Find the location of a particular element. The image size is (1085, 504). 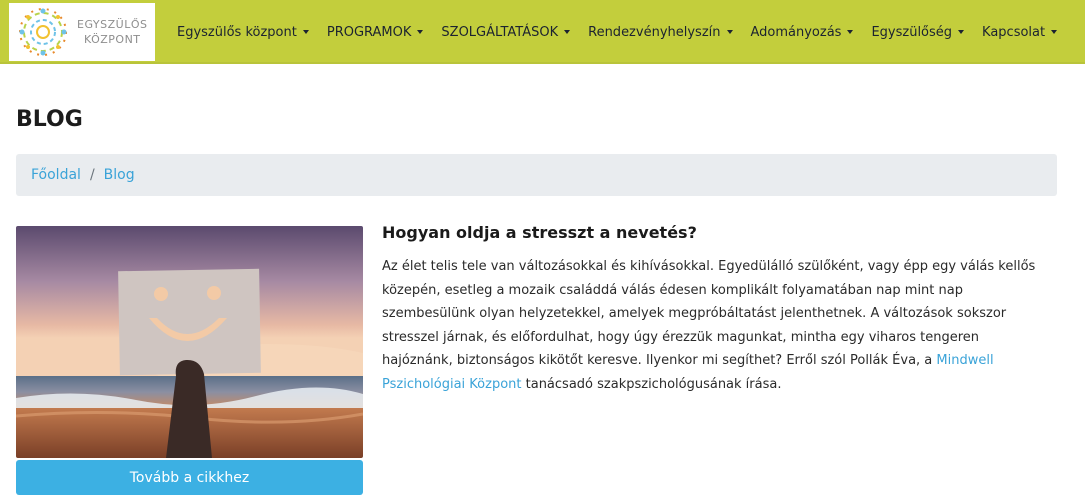

nav-item-programok: PROGRAMOK is located at coordinates (375, 32).